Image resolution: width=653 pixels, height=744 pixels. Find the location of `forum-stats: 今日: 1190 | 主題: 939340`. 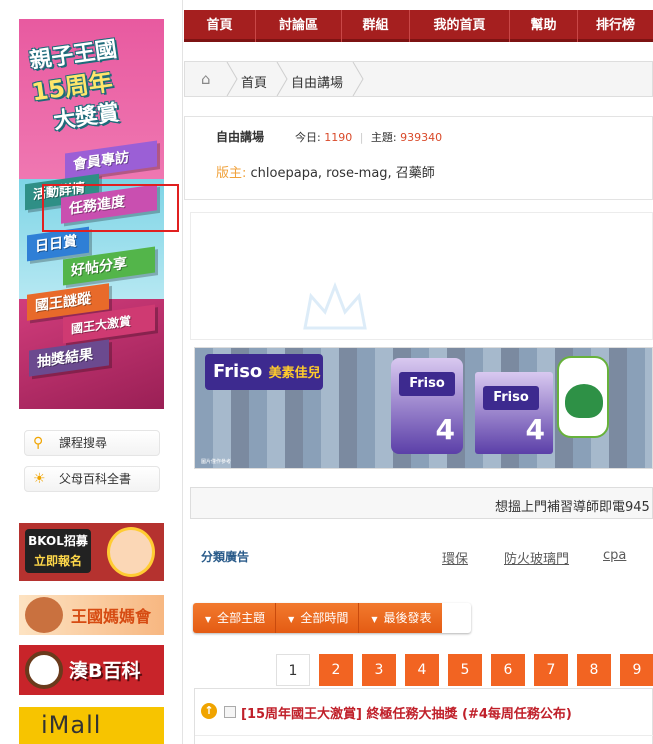

forum-stats: 今日: 1190 | 主題: 939340 is located at coordinates (368, 137).